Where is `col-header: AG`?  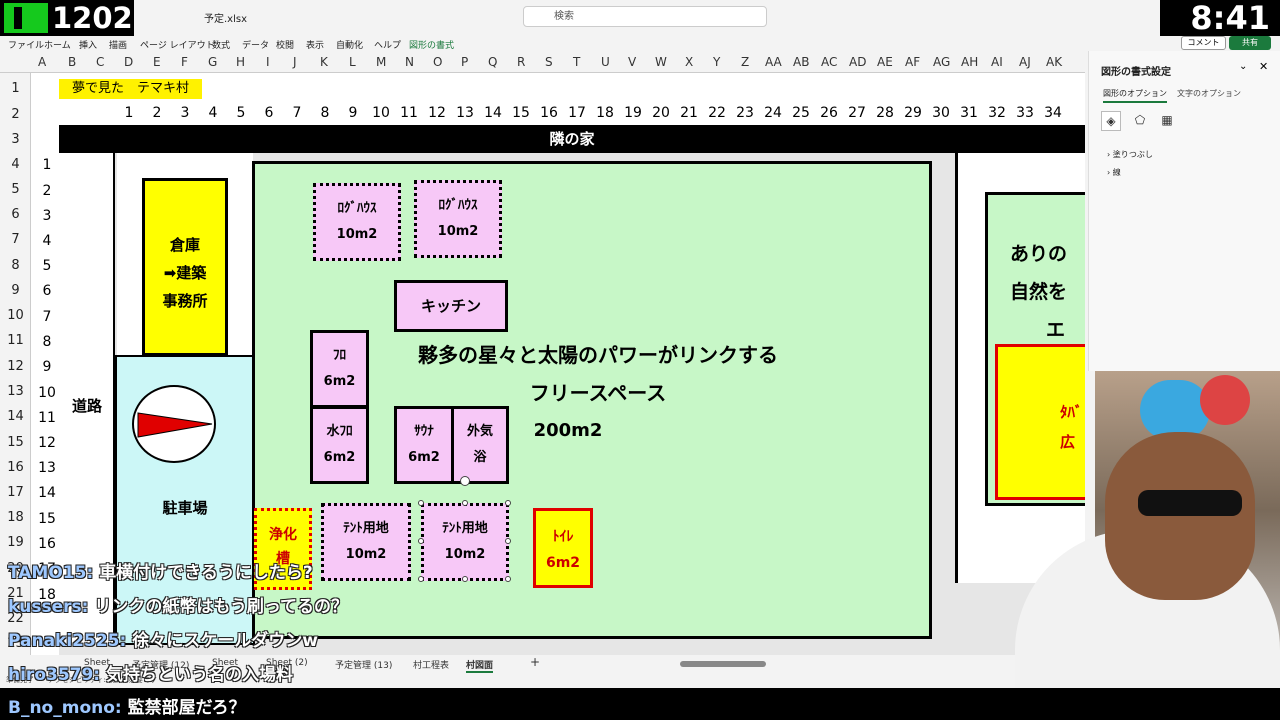
col-header: AG is located at coordinates (941, 62).